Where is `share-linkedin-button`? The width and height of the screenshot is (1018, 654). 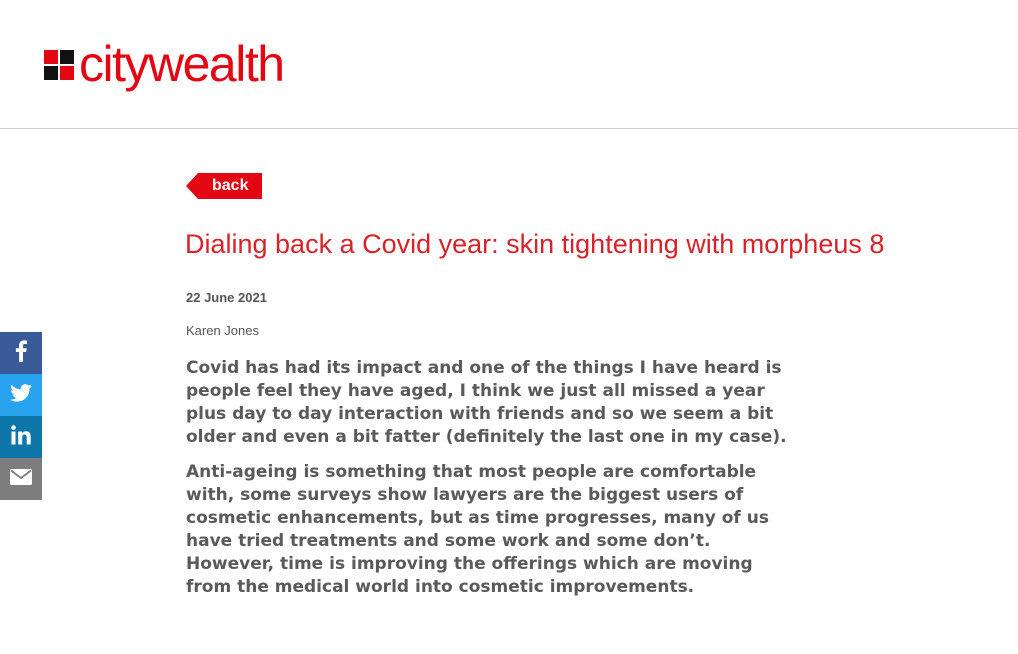 share-linkedin-button is located at coordinates (21, 437).